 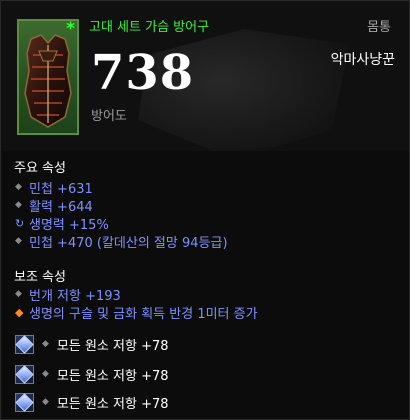 I want to click on primary-attribute-text: 민첩 +470 (칼데산의 절망 94등급), so click(x=128, y=243).